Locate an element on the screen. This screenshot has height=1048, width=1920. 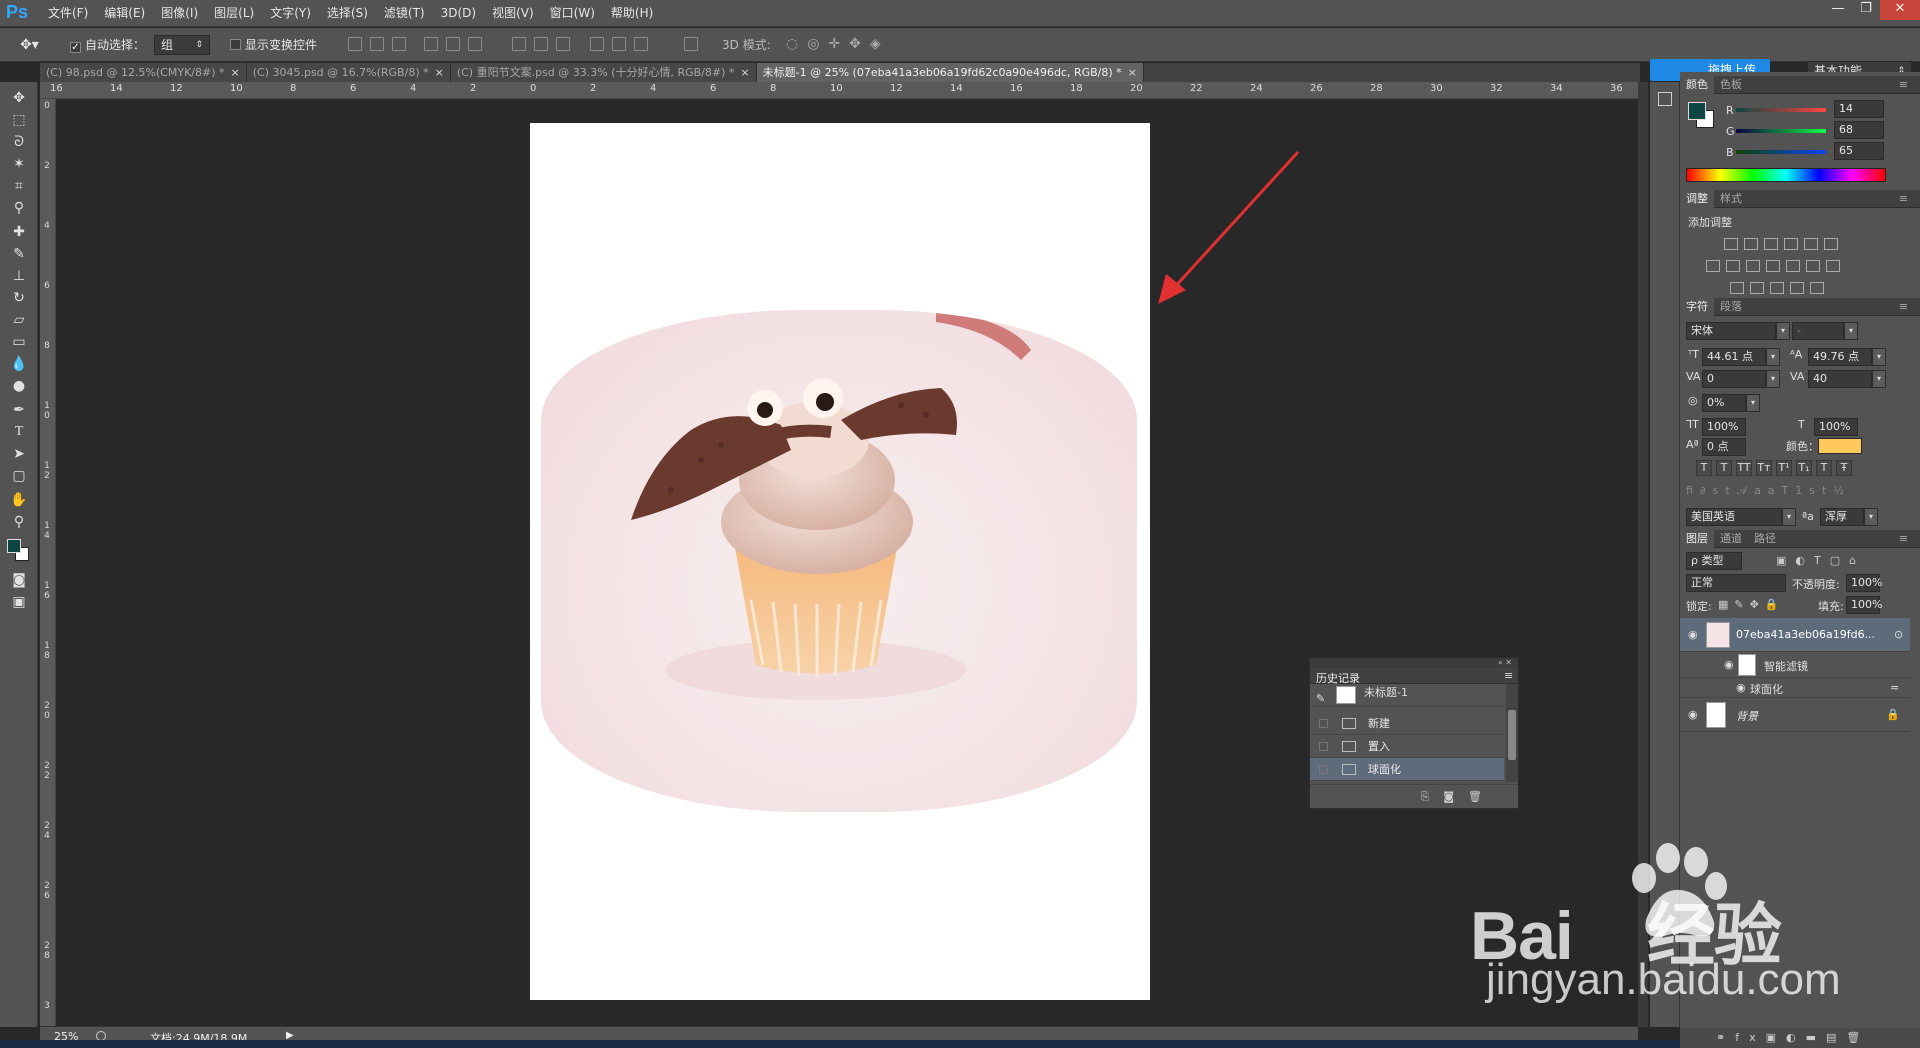
menu-edit: 编辑(E) is located at coordinates (124, 13).